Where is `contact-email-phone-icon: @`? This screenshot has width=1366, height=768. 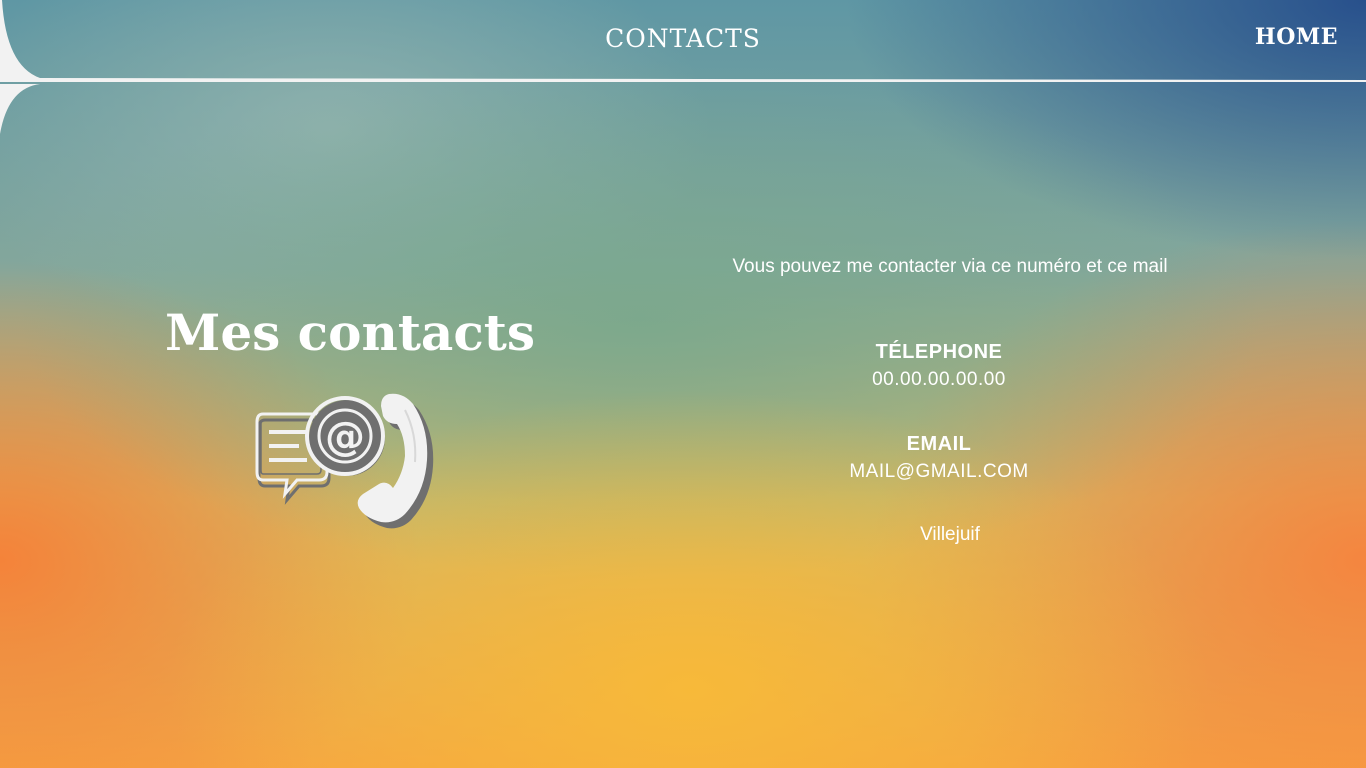 contact-email-phone-icon: @ is located at coordinates (344, 461).